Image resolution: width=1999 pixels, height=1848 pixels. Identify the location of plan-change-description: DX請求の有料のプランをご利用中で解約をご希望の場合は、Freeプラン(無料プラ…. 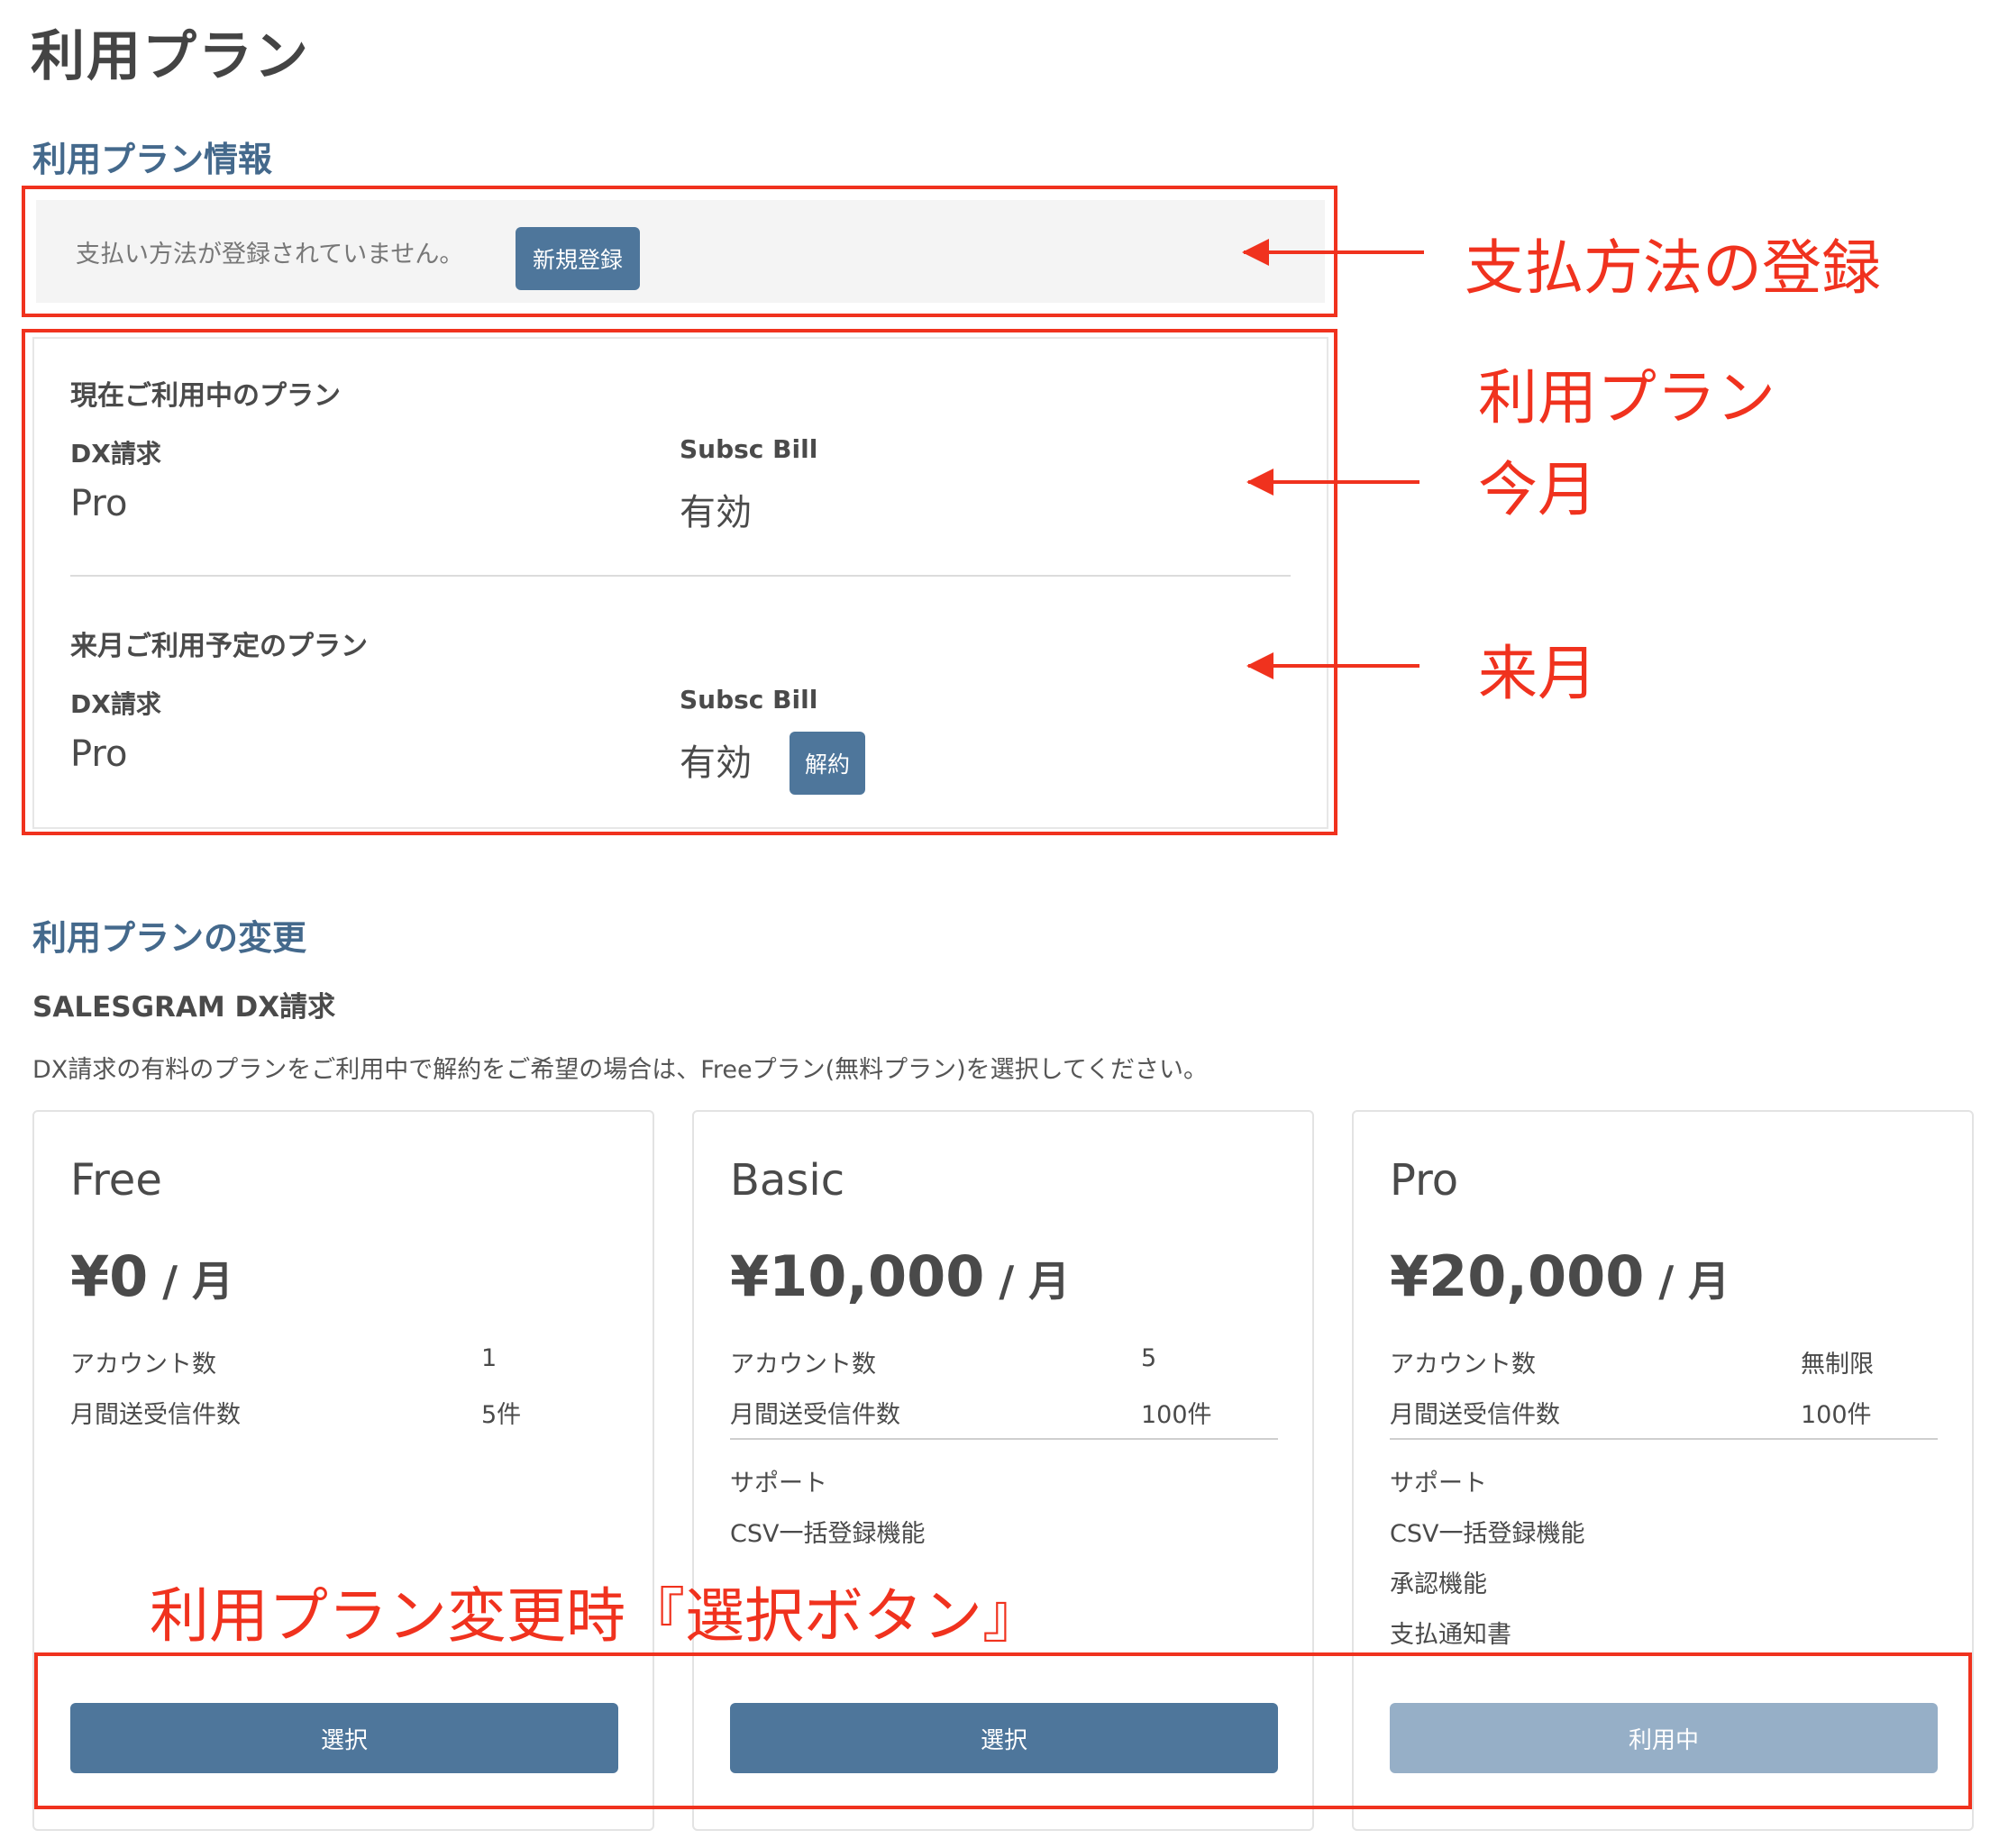
(621, 1070).